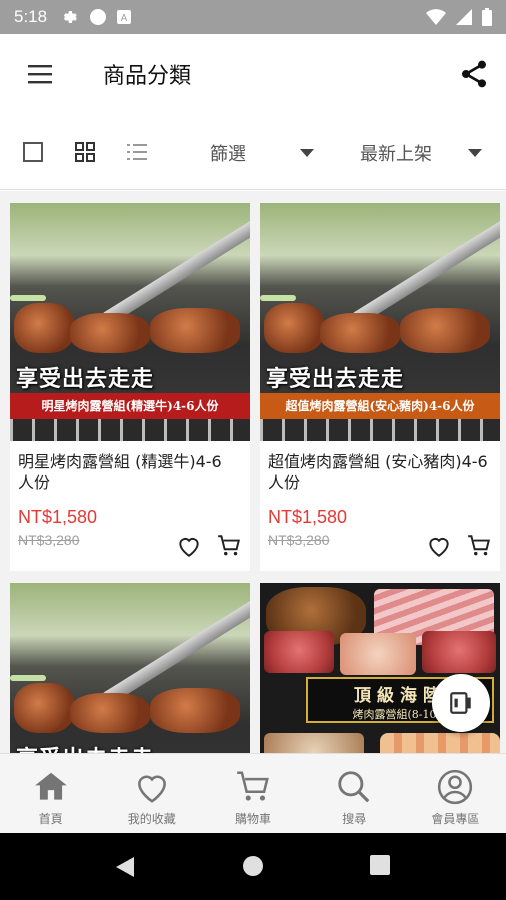  What do you see at coordinates (455, 787) in the screenshot?
I see `account-icon` at bounding box center [455, 787].